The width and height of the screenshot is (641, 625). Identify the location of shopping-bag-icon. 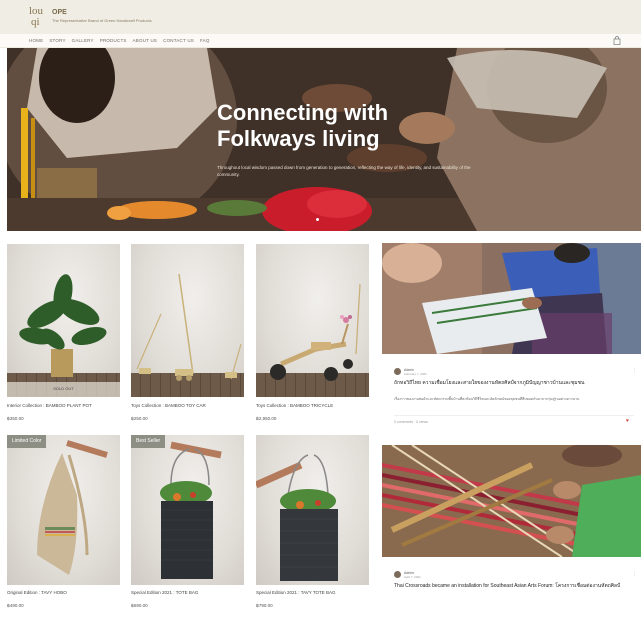
(617, 40).